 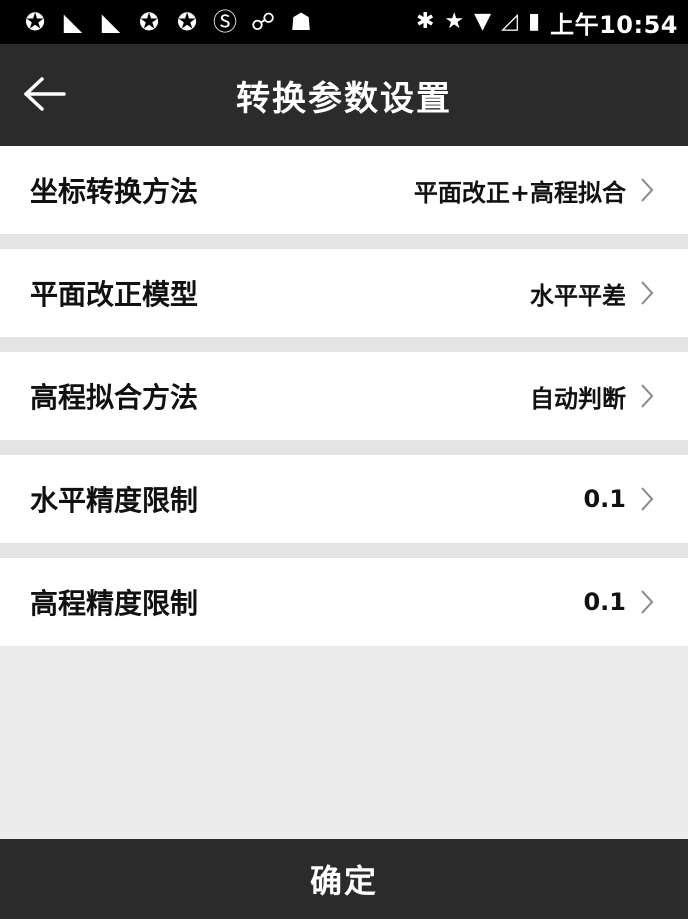 What do you see at coordinates (344, 879) in the screenshot?
I see `confirm-button: 确定` at bounding box center [344, 879].